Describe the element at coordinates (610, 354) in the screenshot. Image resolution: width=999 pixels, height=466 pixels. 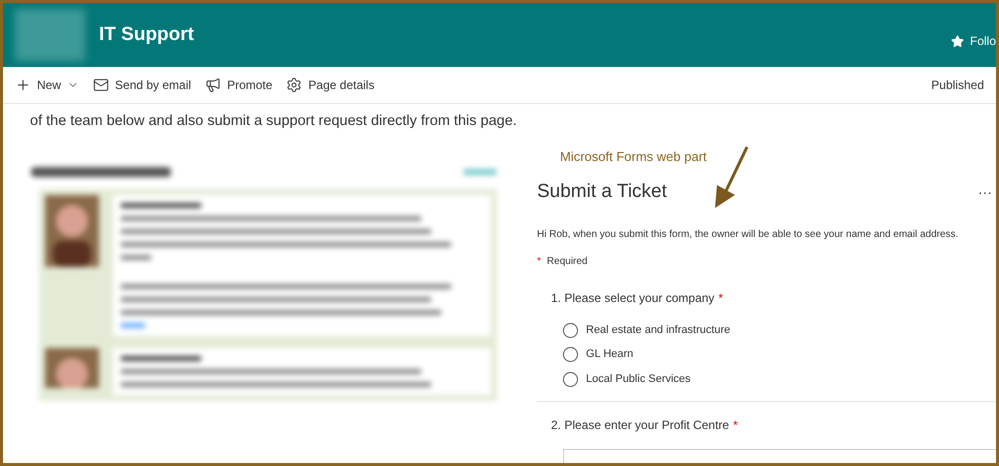
I see `option-label: GL Hearn` at that location.